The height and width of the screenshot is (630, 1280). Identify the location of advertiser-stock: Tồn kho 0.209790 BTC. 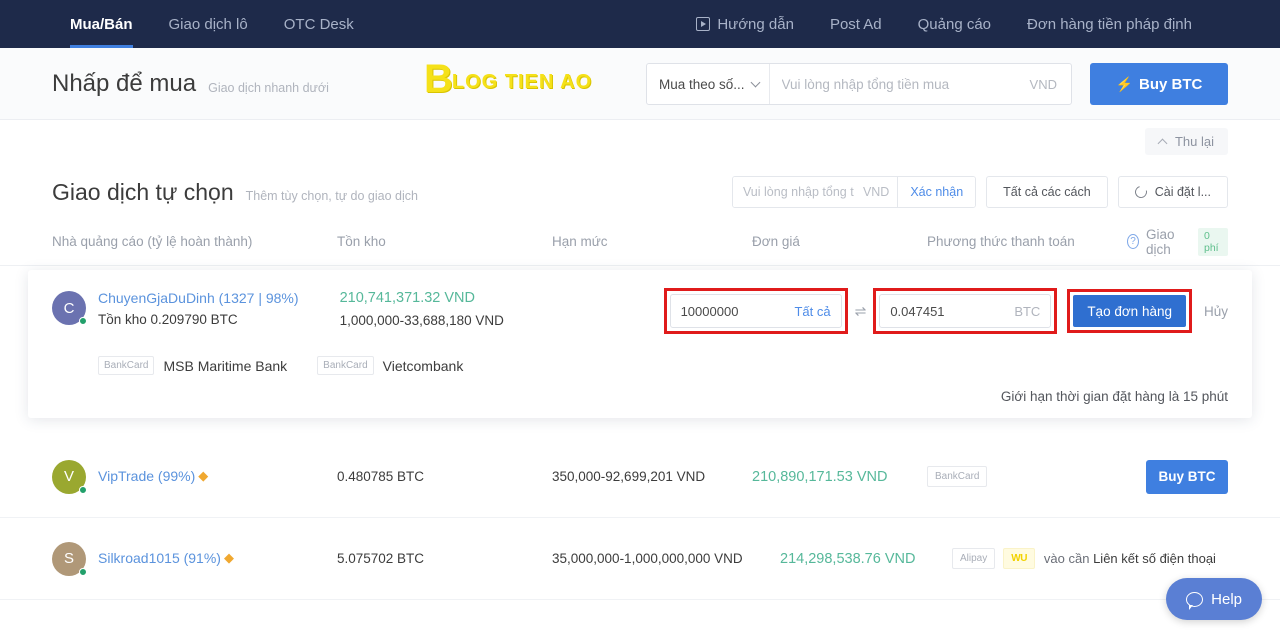
(168, 319).